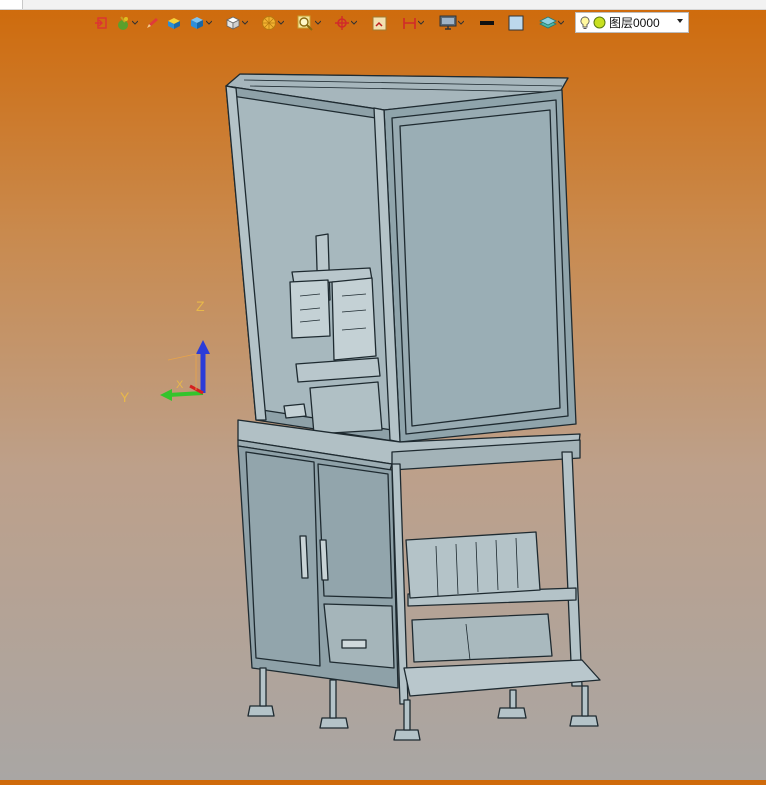  I want to click on display-mode-button, so click(272, 23).